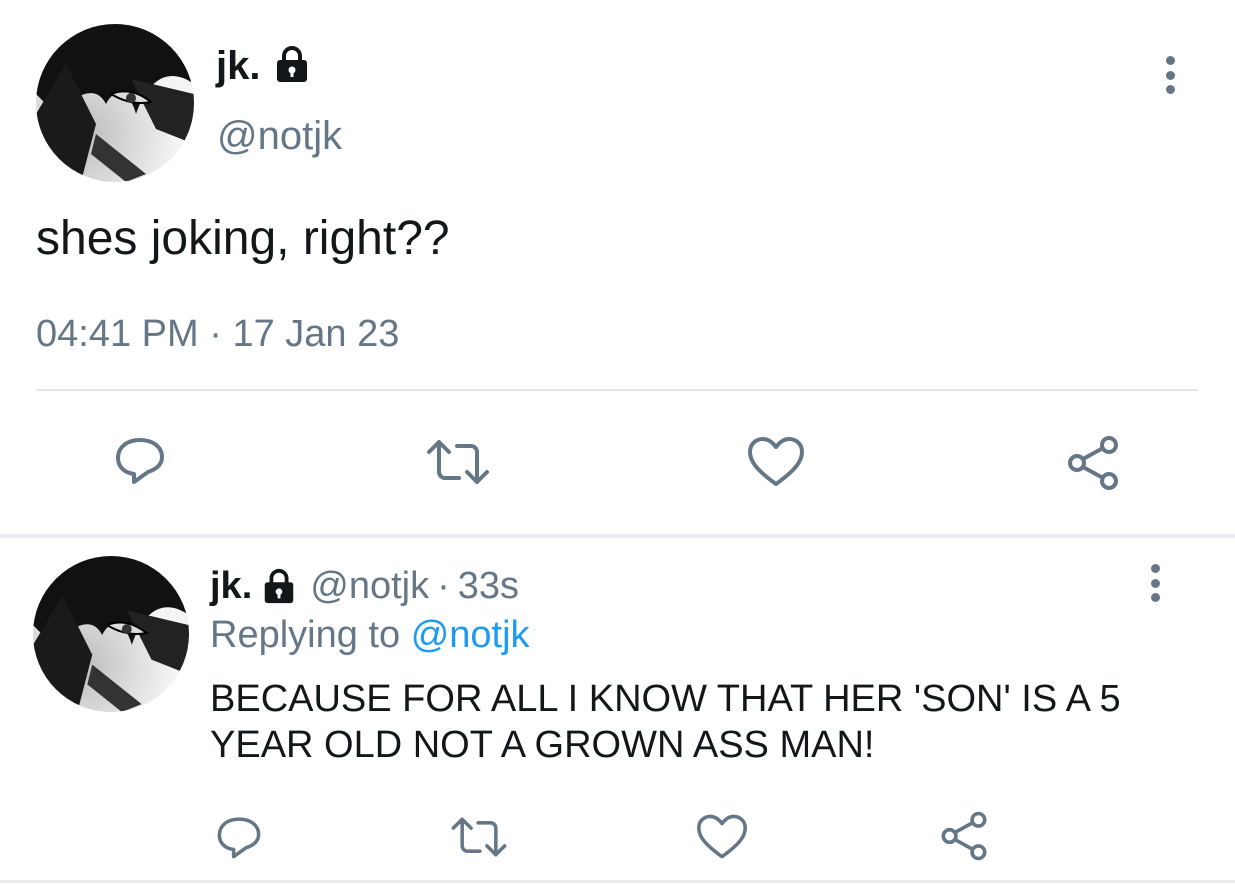 This screenshot has width=1235, height=885. What do you see at coordinates (617, 390) in the screenshot?
I see `divider` at bounding box center [617, 390].